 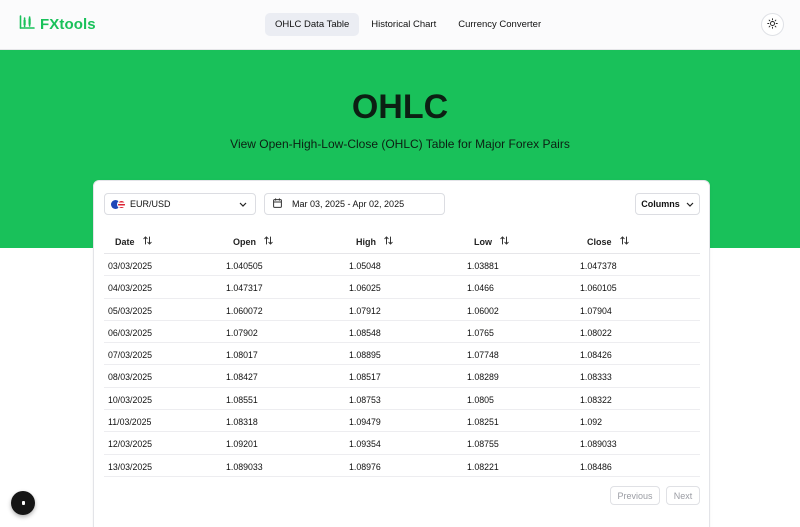 What do you see at coordinates (483, 422) in the screenshot?
I see `cell-low: 1.08251` at bounding box center [483, 422].